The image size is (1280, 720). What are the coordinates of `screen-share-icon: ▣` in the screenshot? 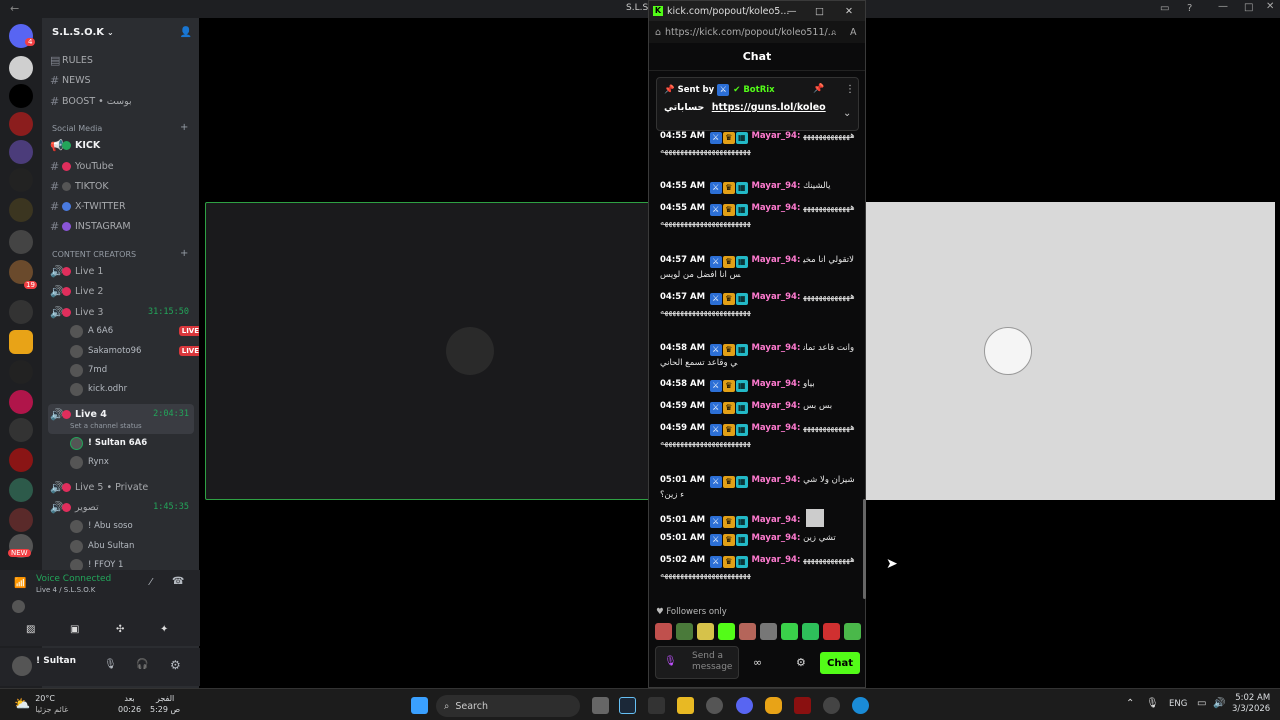 It's located at (74, 629).